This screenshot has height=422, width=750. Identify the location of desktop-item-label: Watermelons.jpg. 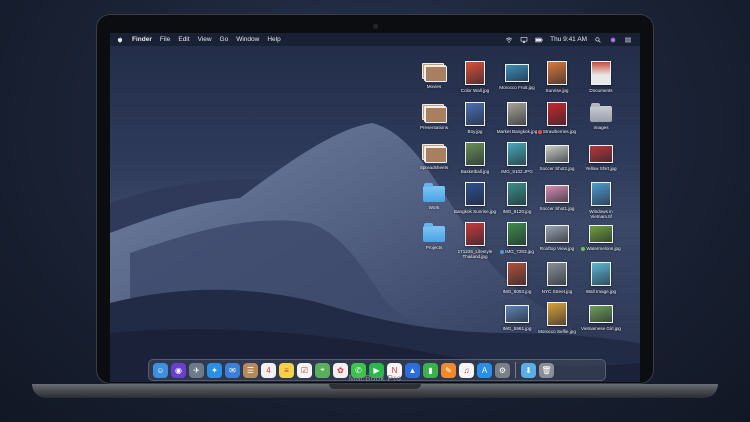
(601, 248).